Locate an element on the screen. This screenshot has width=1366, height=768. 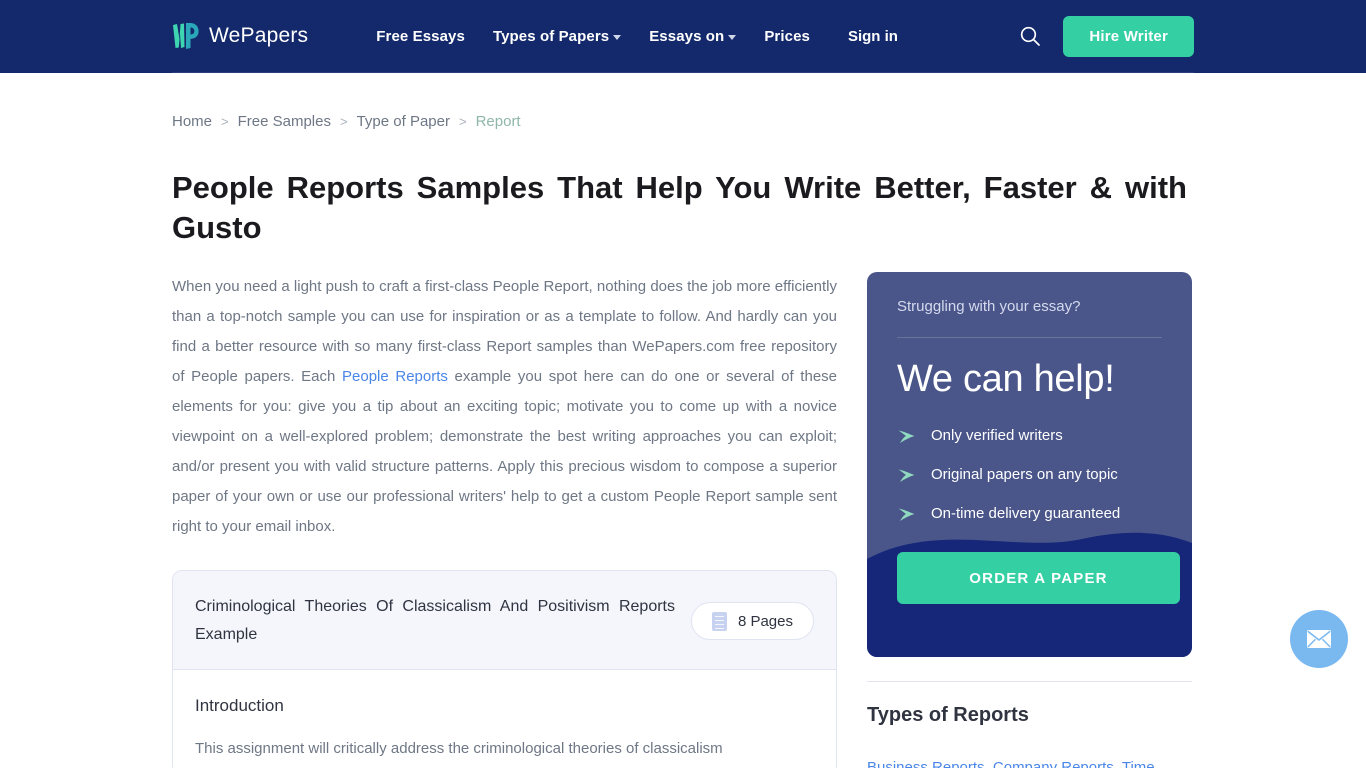
wepapers-logo-icon is located at coordinates (186, 36).